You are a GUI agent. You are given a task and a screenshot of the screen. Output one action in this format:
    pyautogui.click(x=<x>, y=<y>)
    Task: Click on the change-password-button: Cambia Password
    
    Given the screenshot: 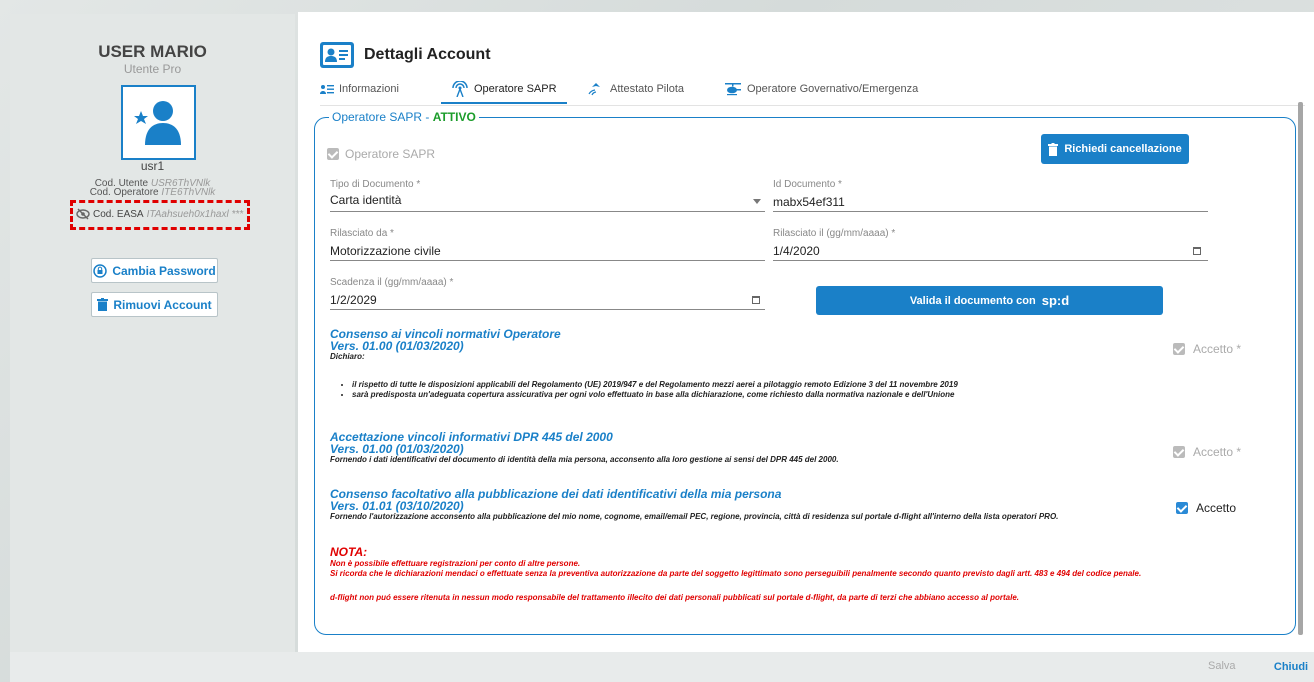 What is the action you would take?
    pyautogui.click(x=154, y=270)
    